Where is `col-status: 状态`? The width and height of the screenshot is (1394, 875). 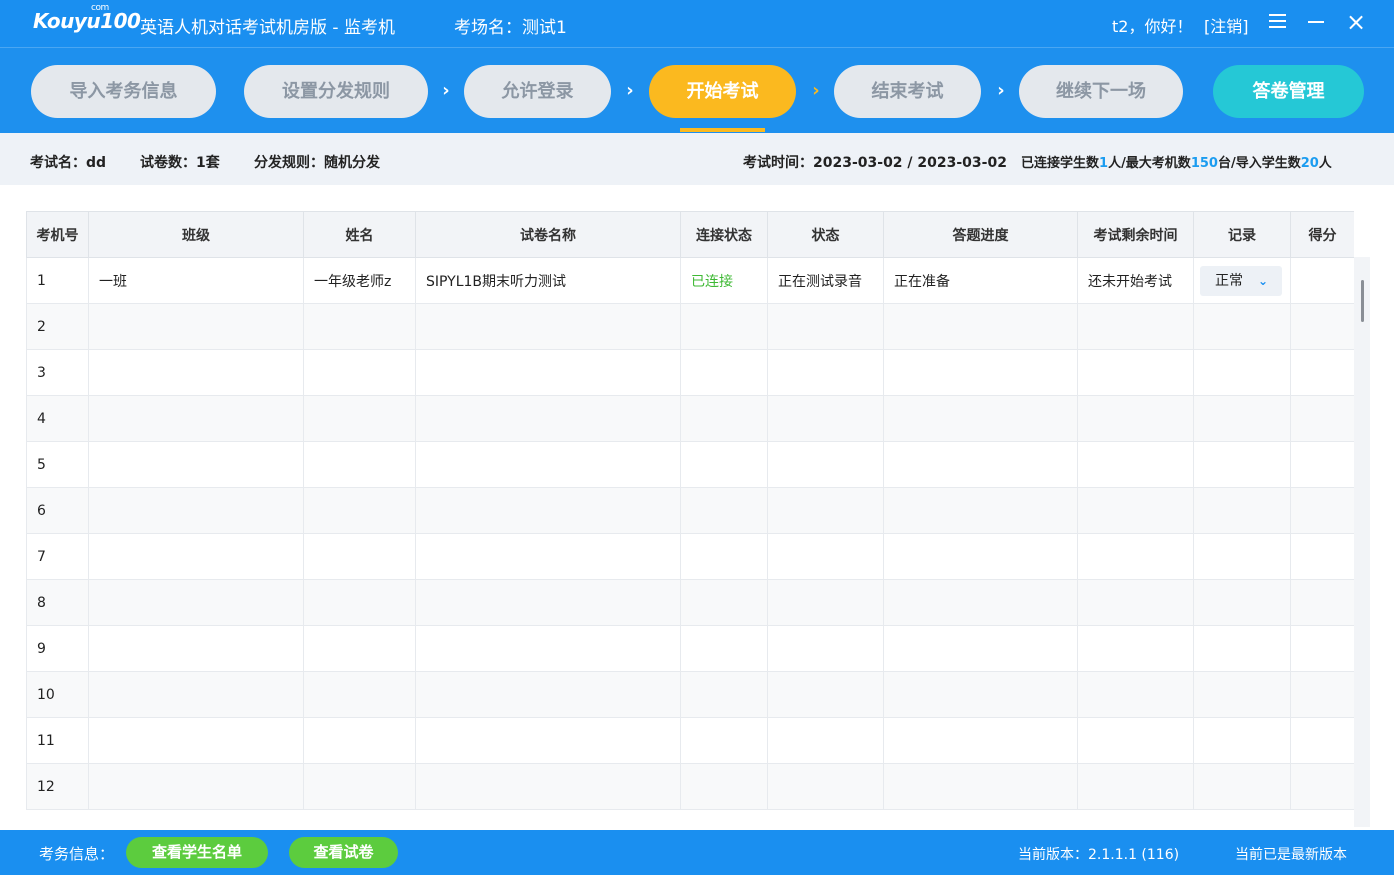
col-status: 状态 is located at coordinates (825, 234).